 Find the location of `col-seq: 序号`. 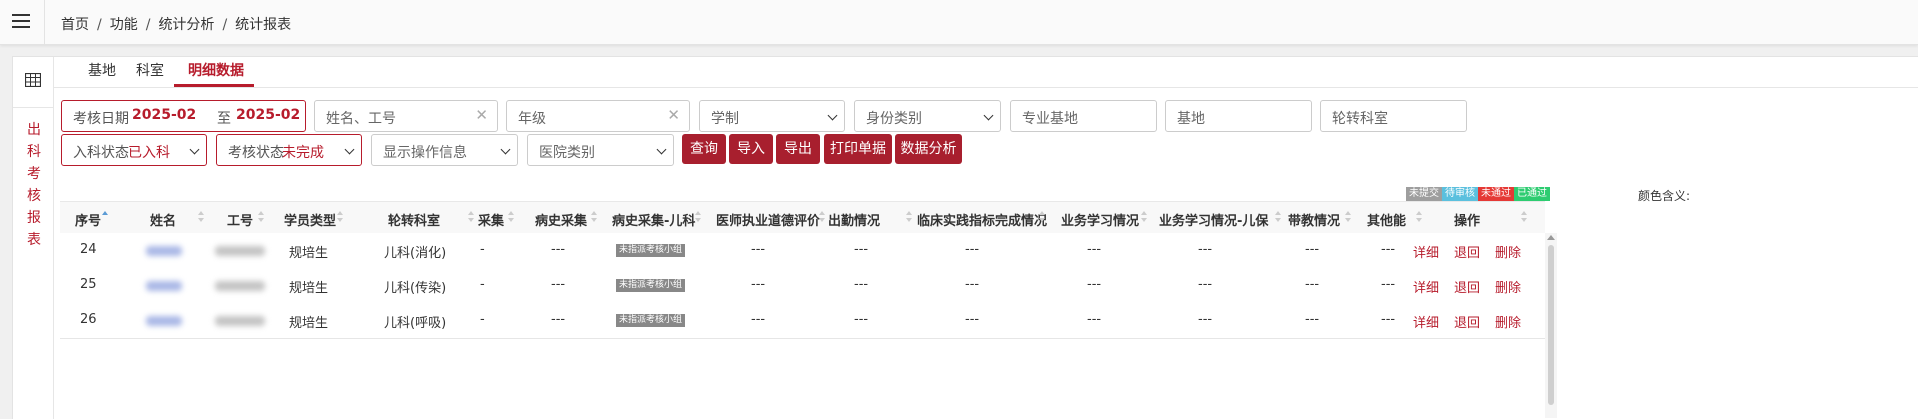

col-seq: 序号 is located at coordinates (88, 219).